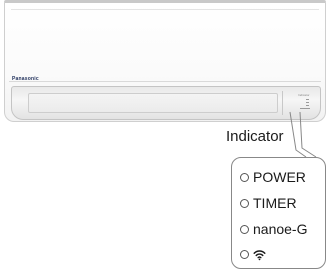 This screenshot has height=278, width=330. I want to click on callout-title: Indicator, so click(255, 136).